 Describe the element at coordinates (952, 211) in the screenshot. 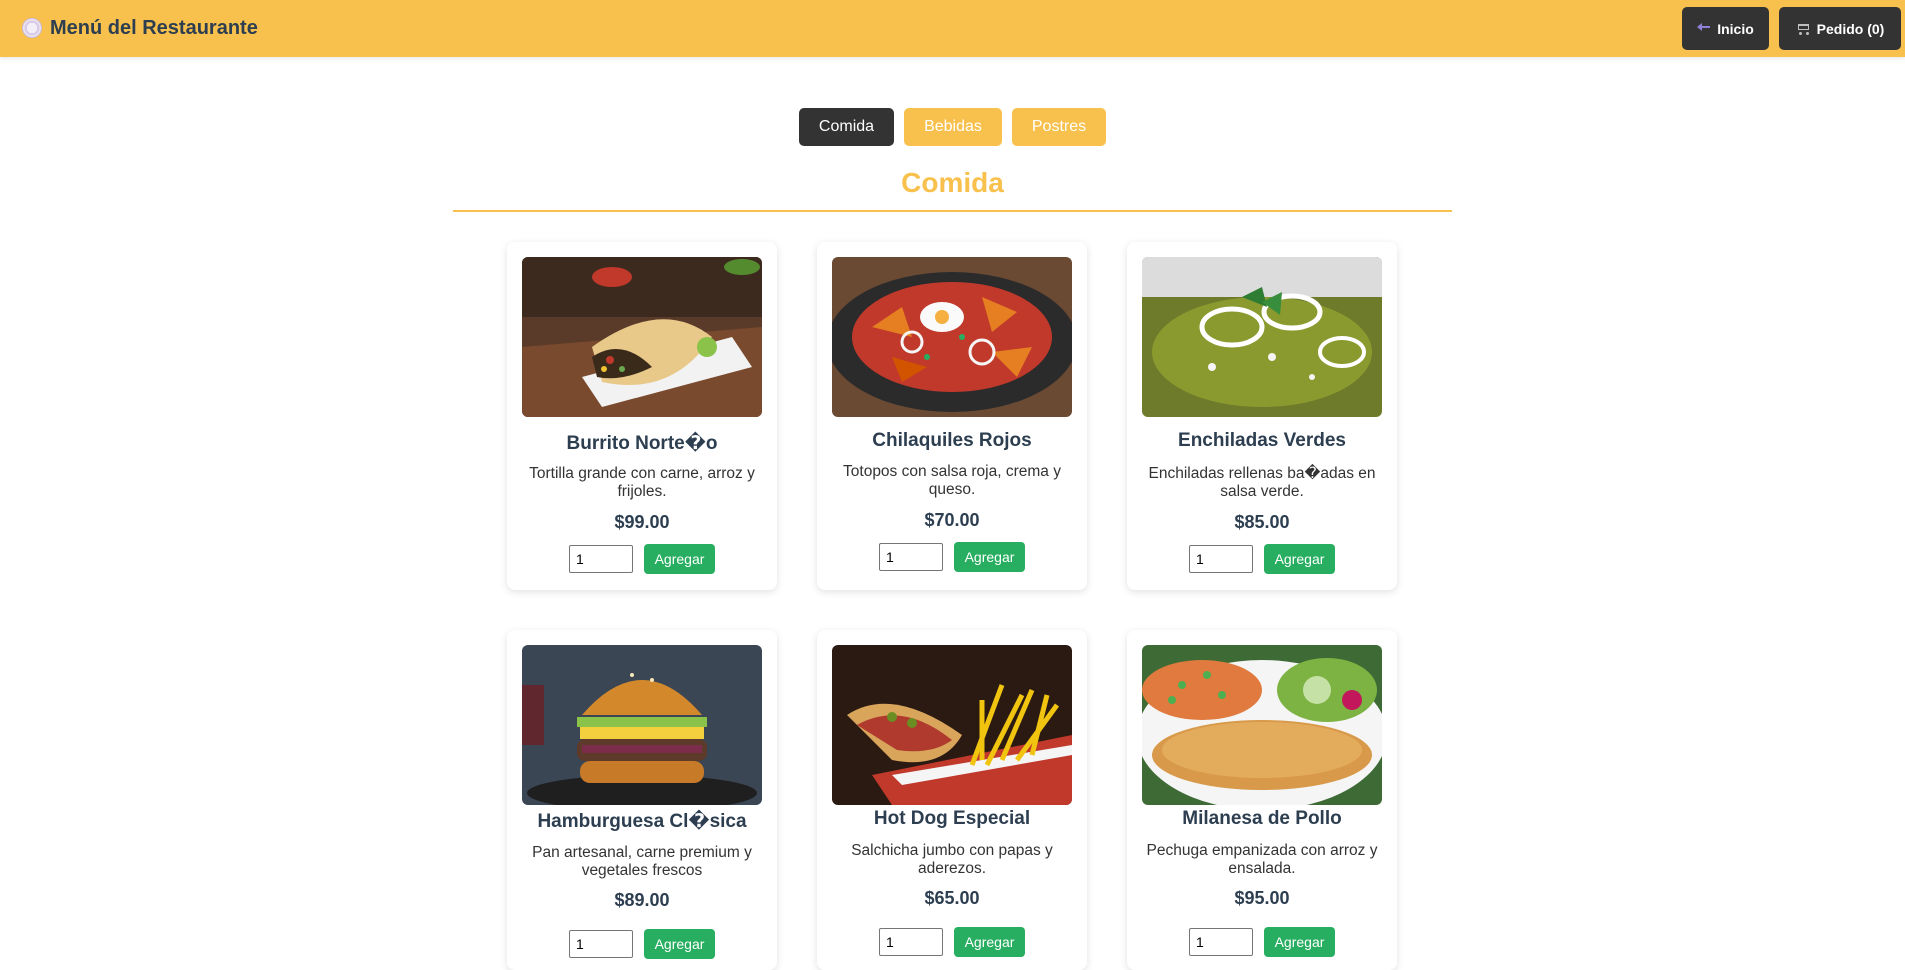

I see `section-divider` at that location.